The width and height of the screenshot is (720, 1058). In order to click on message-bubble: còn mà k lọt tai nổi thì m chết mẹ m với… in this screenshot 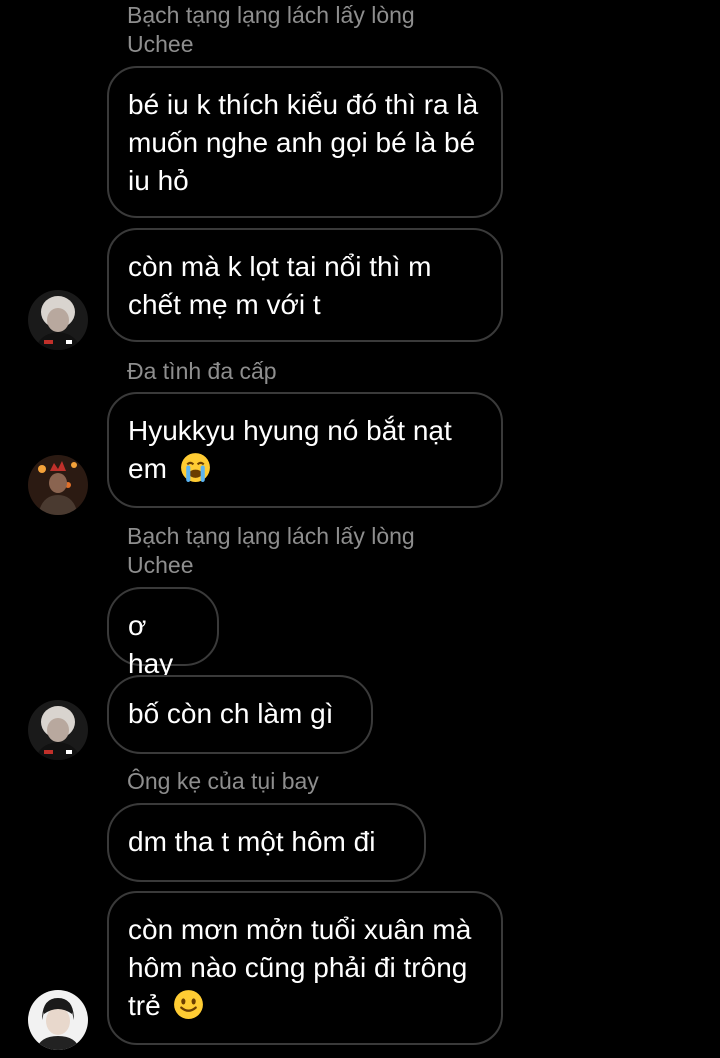, I will do `click(305, 285)`.